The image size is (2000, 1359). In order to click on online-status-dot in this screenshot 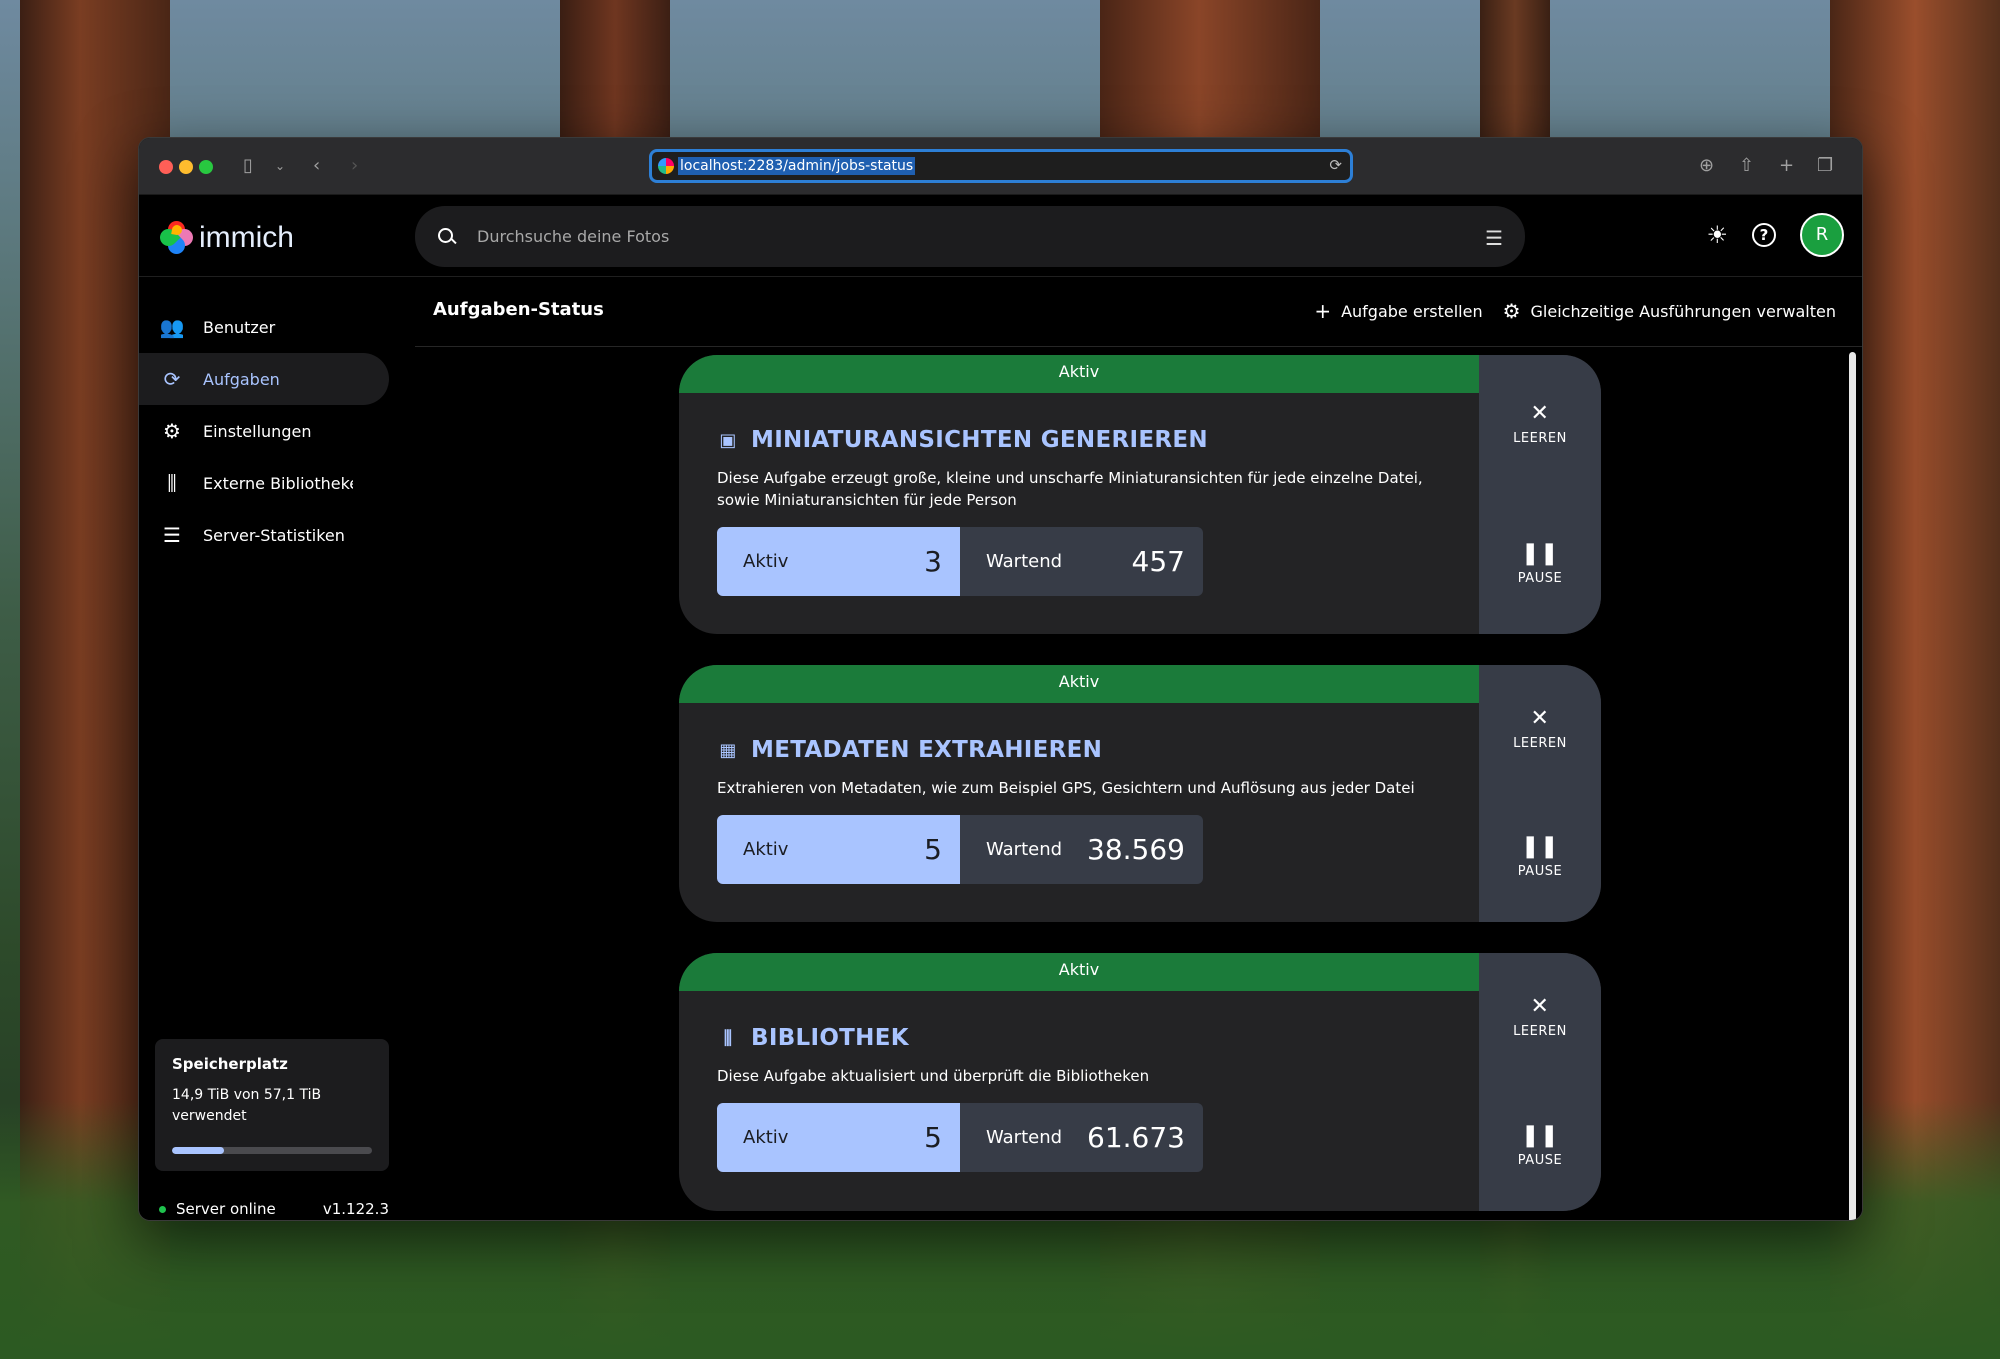, I will do `click(162, 1209)`.